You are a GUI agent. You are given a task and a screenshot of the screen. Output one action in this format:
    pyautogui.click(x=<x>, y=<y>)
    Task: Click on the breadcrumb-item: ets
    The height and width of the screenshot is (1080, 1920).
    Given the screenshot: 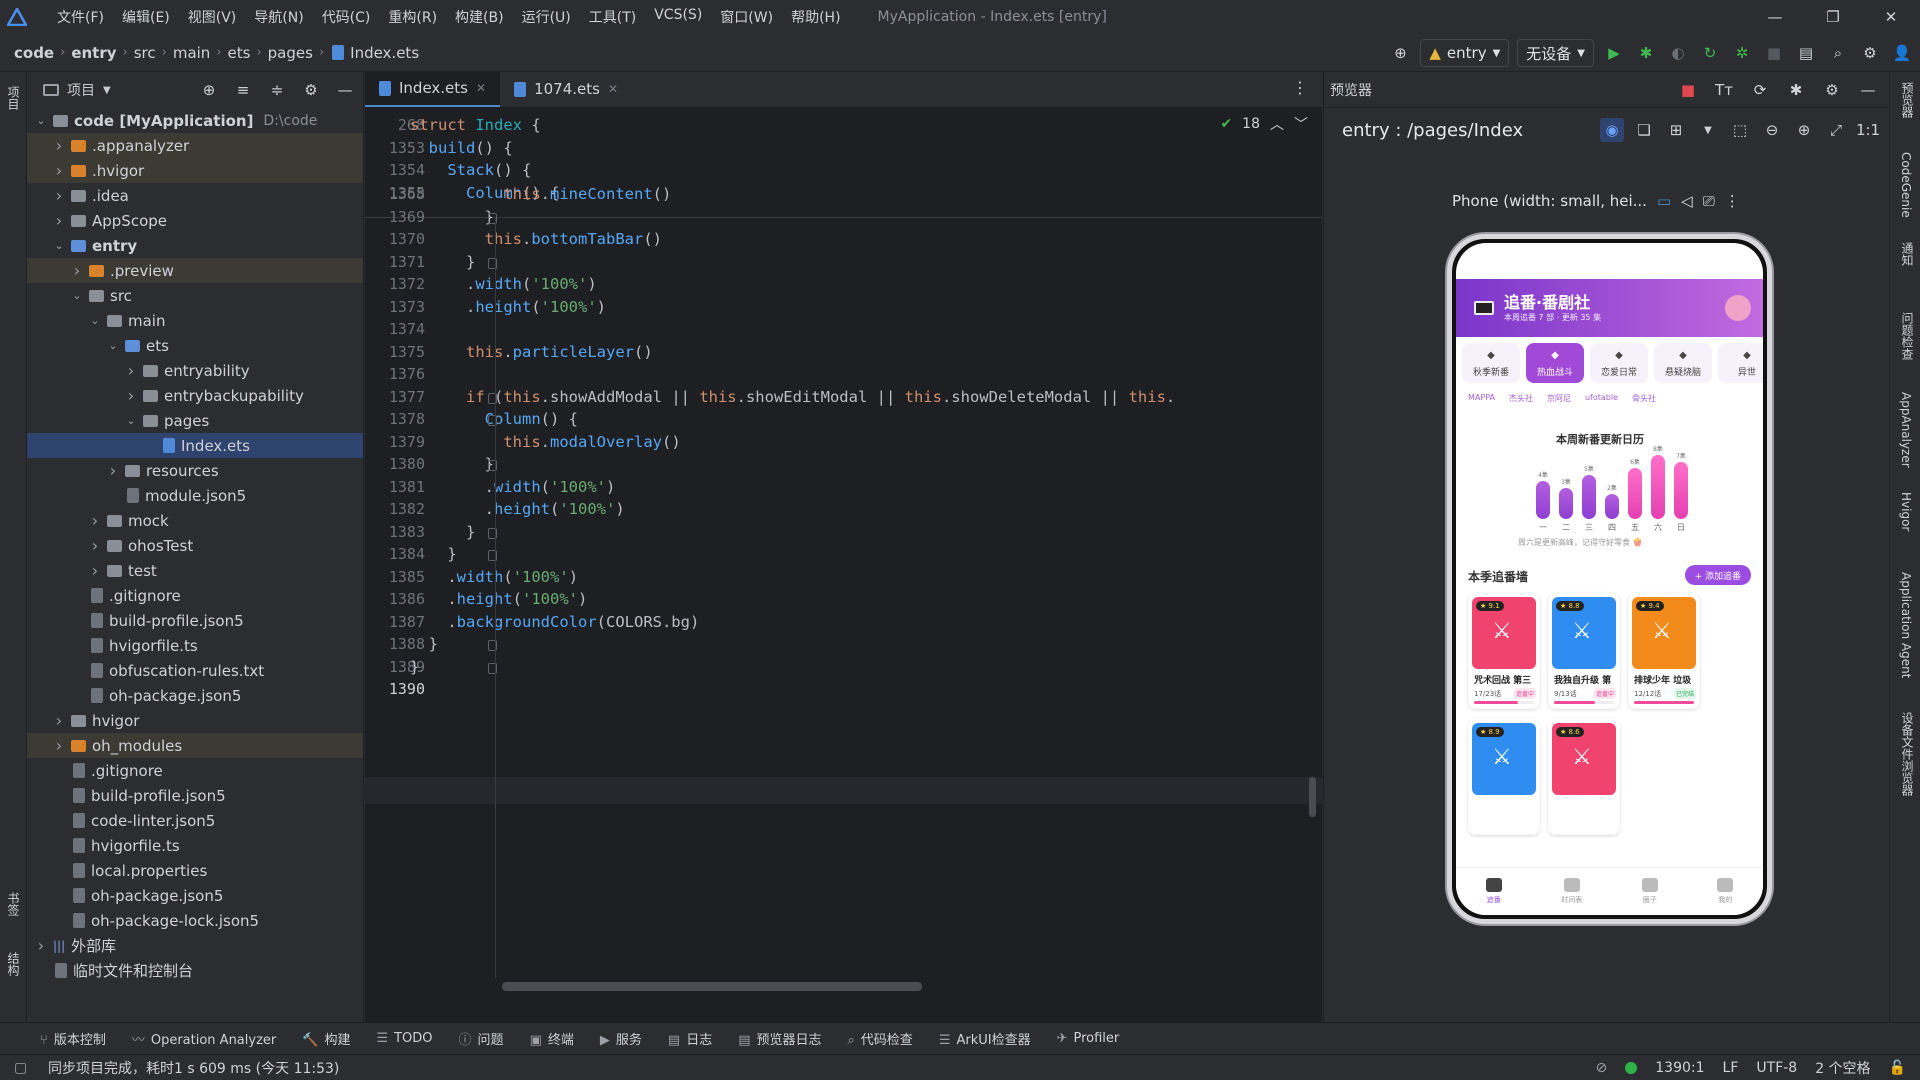 What is the action you would take?
    pyautogui.click(x=239, y=53)
    